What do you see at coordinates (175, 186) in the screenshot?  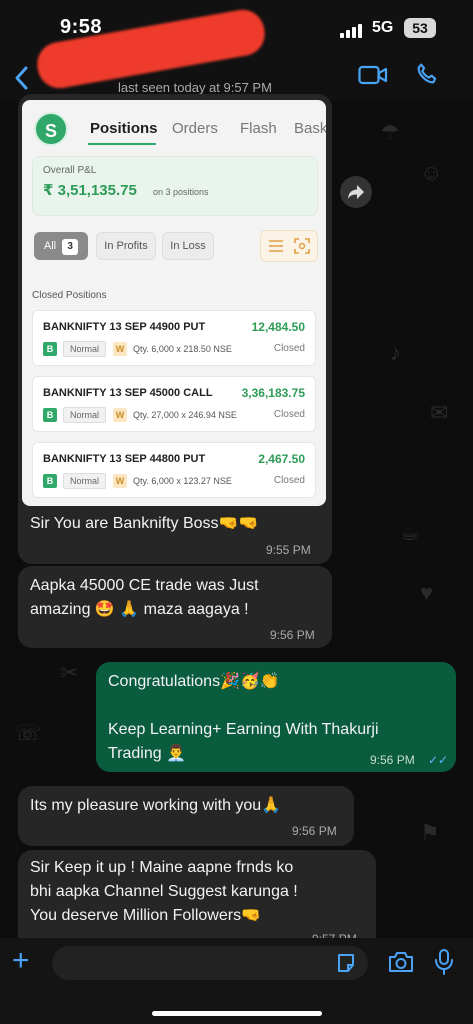 I see `overall-pnl-card: Overall P&L ₹ 3,51,135.75 on 3 positions` at bounding box center [175, 186].